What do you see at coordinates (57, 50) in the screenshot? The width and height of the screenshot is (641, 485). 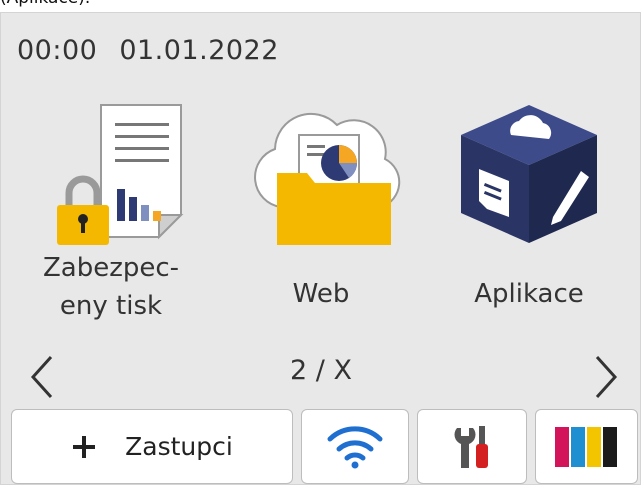 I see `time-display: 00:00` at bounding box center [57, 50].